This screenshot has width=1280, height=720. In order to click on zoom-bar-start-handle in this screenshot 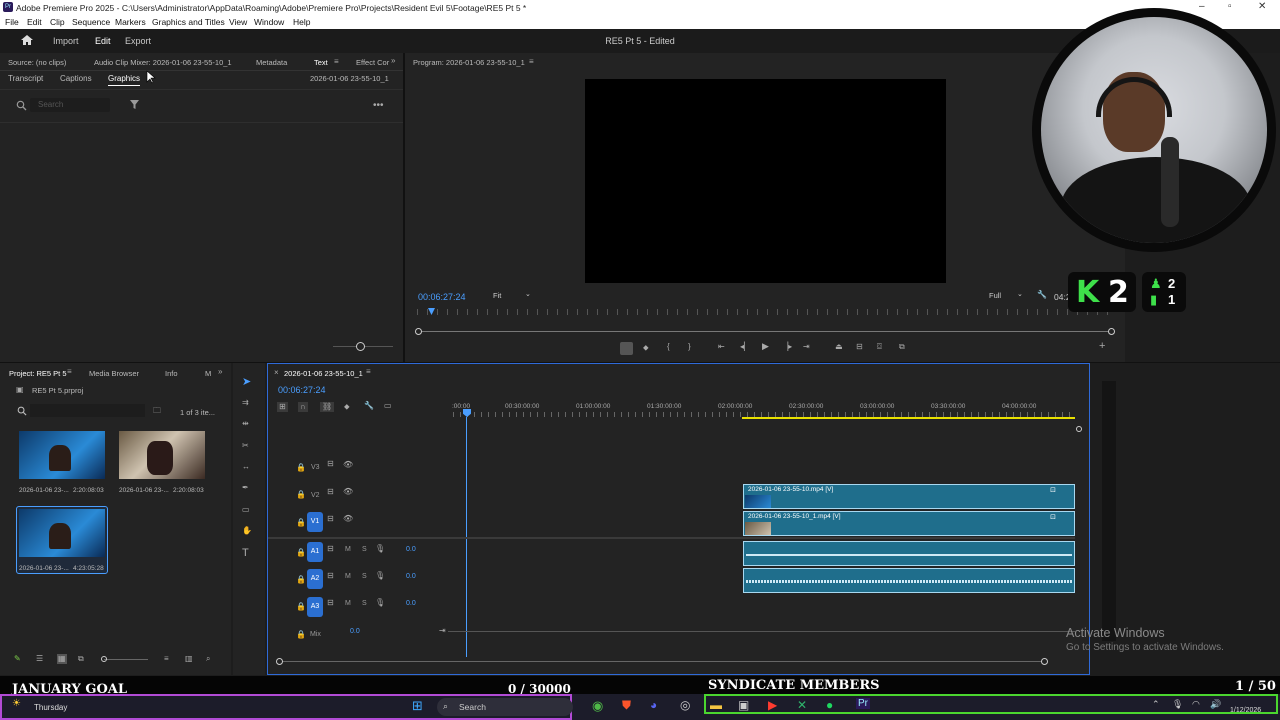, I will do `click(418, 331)`.